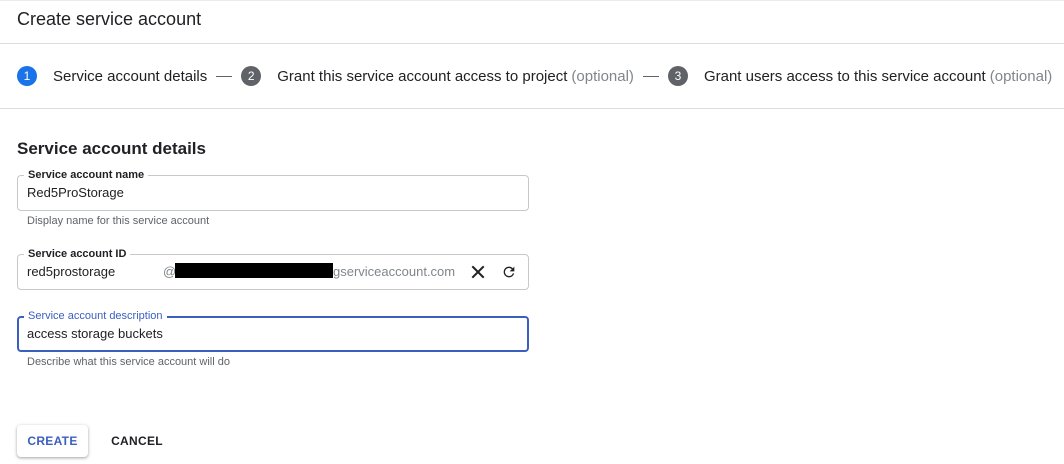 This screenshot has width=1064, height=464. I want to click on service-account-id-input: red5prostorage, so click(71, 272).